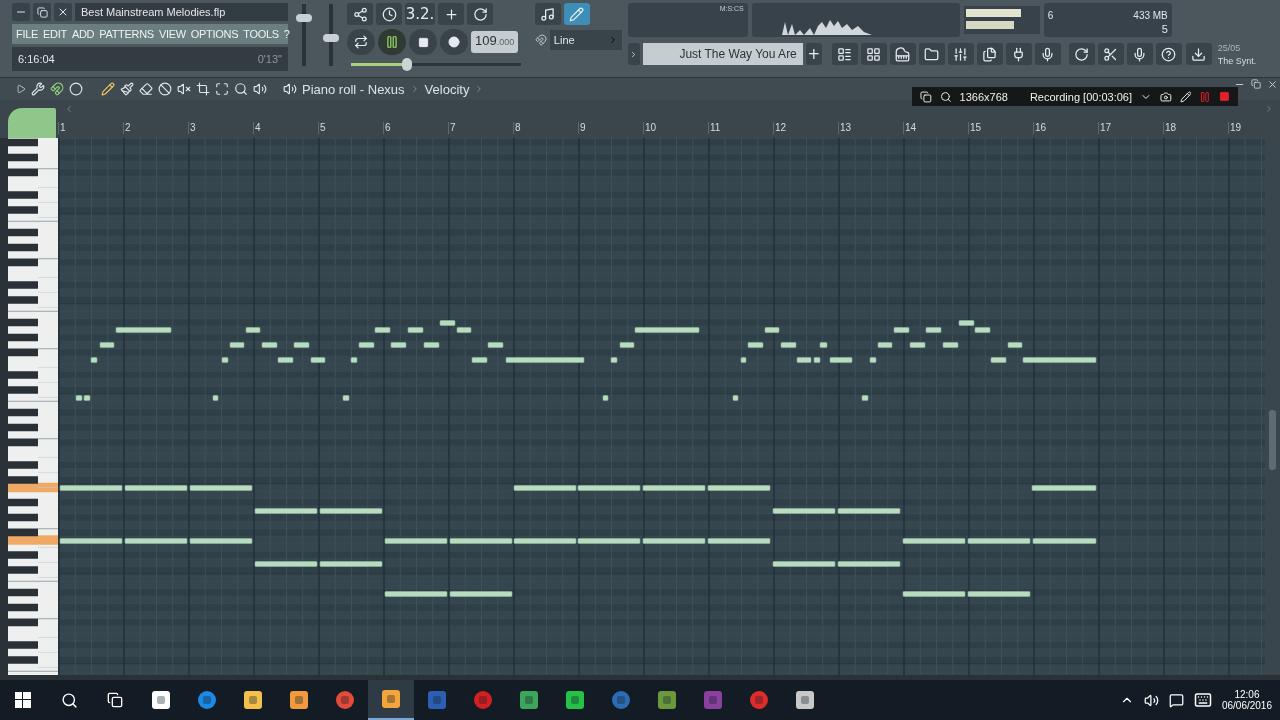 Image resolution: width=1280 pixels, height=720 pixels. What do you see at coordinates (155, 128) in the screenshot?
I see `bar-number: 2` at bounding box center [155, 128].